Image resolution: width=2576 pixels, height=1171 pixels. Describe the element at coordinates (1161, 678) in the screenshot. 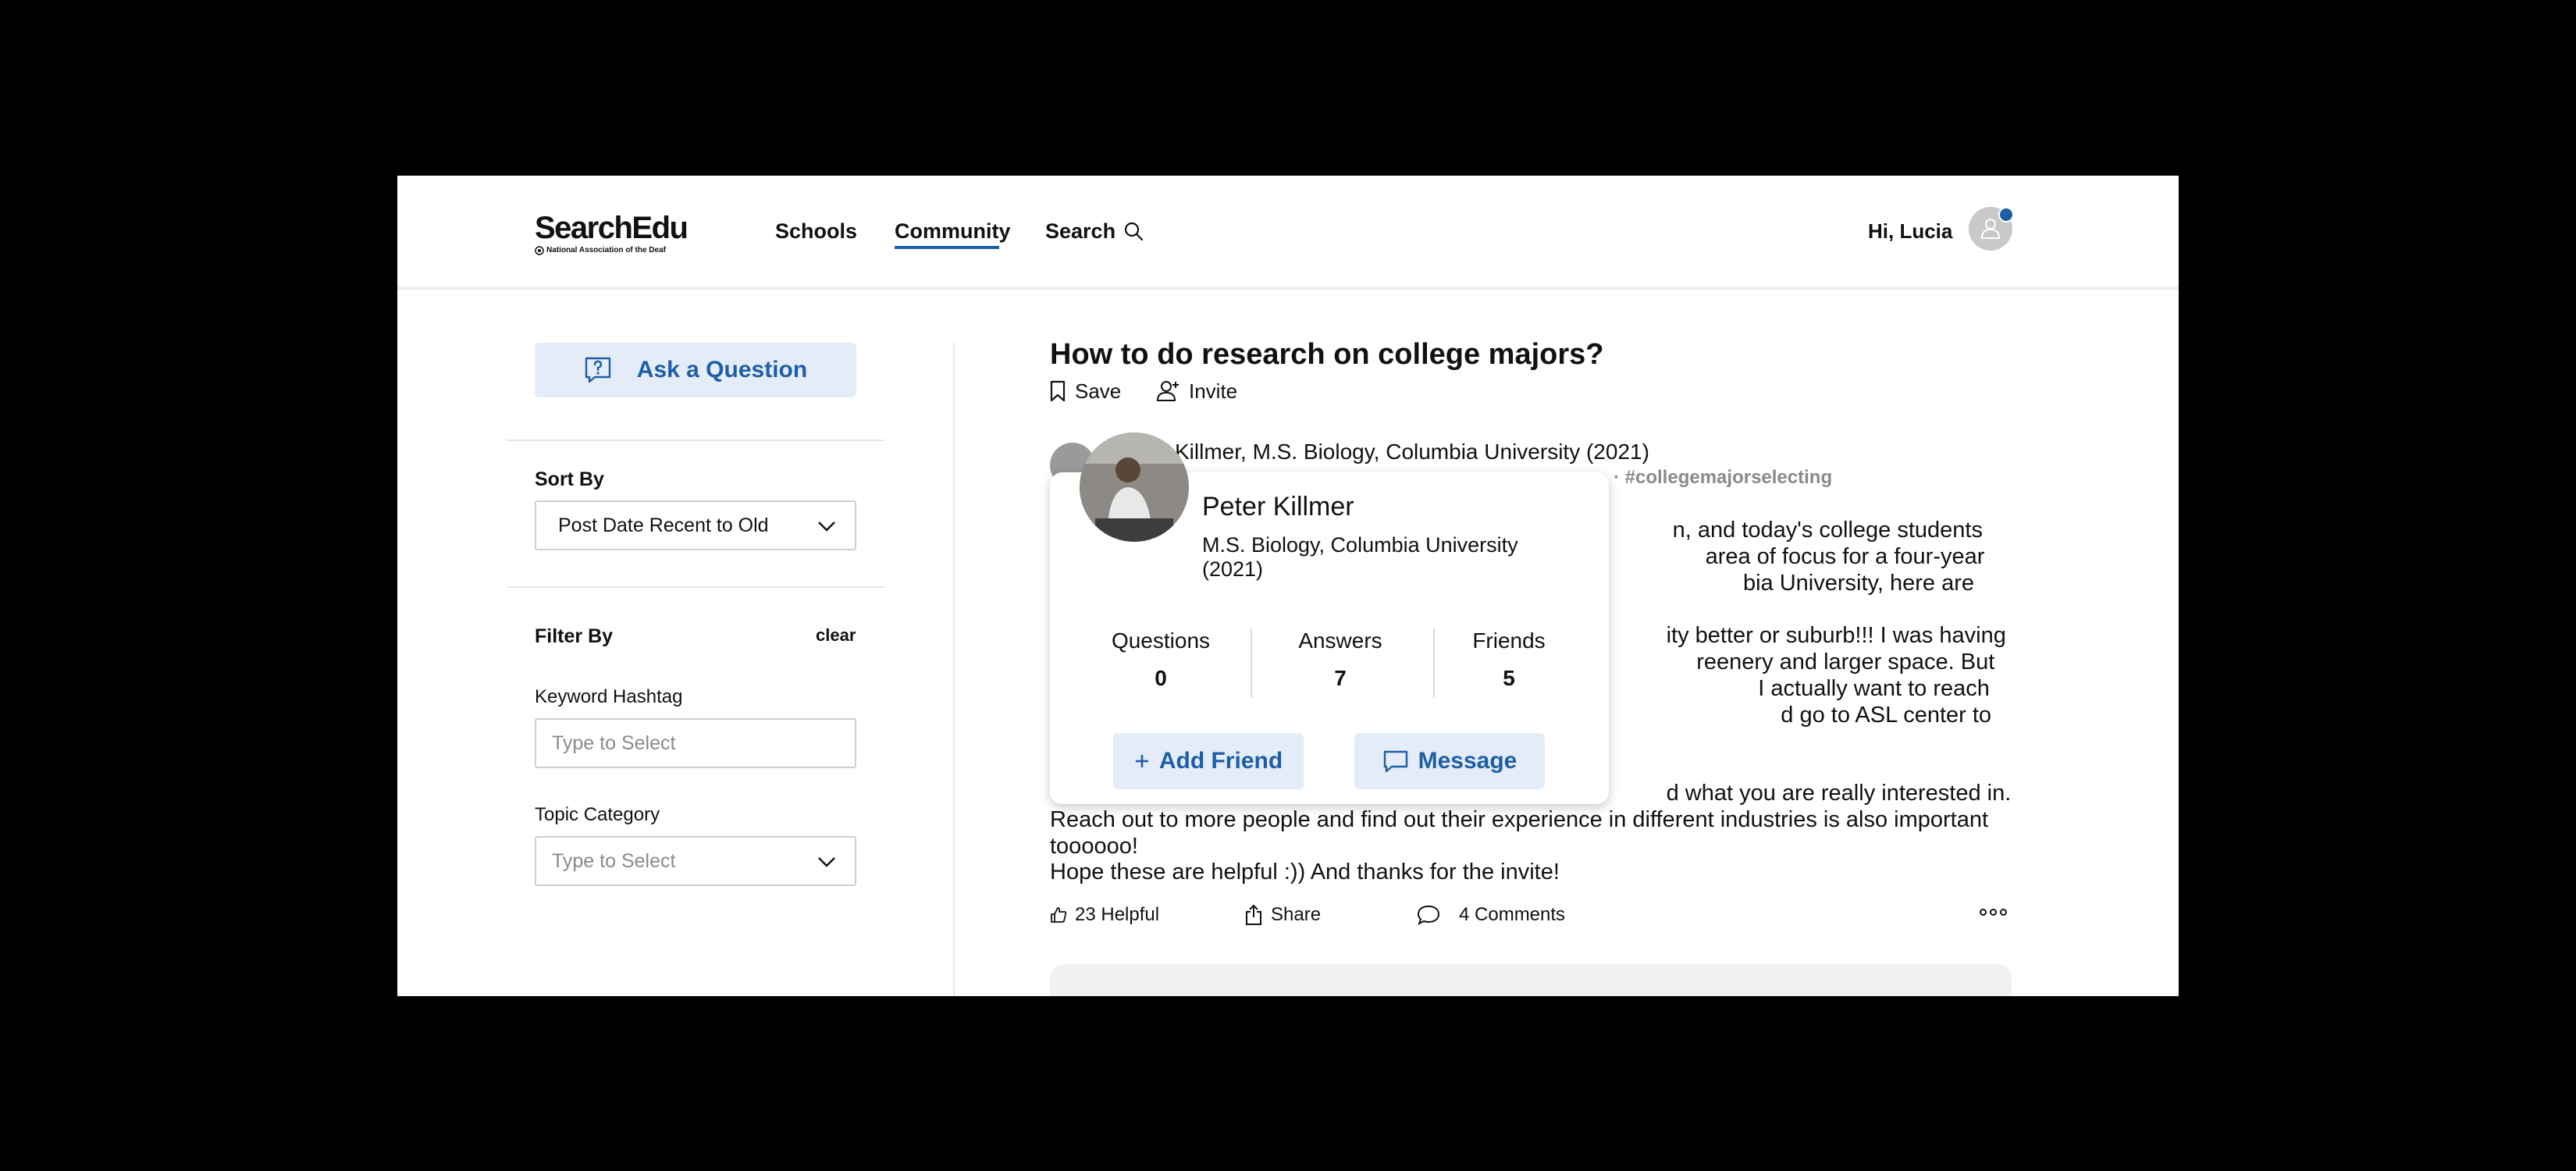

I see `stat-value: 0` at that location.